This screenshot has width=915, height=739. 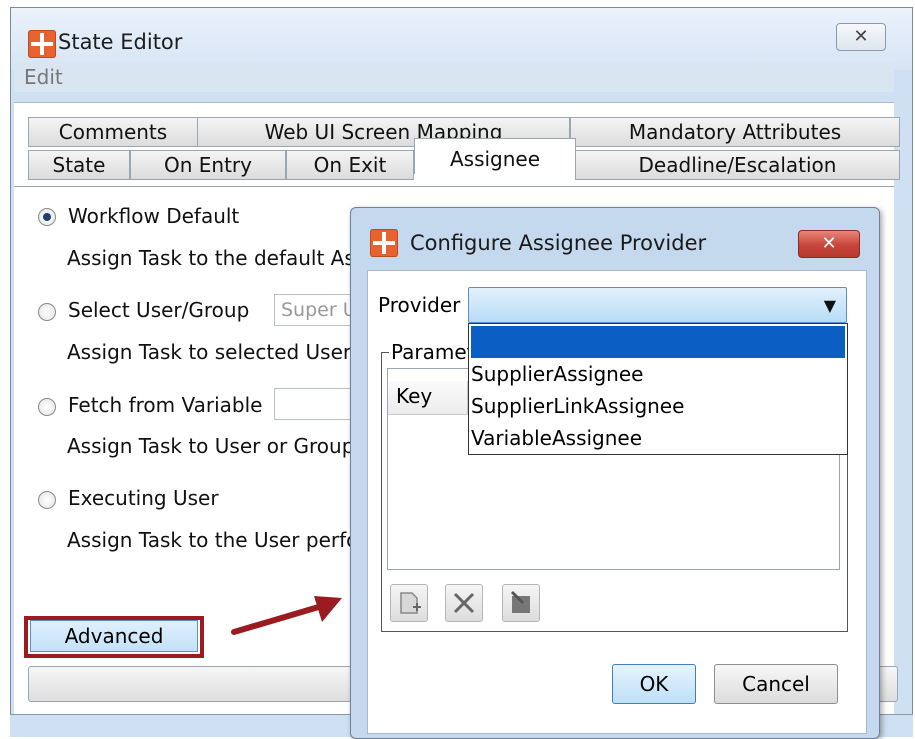 What do you see at coordinates (315, 310) in the screenshot?
I see `user-group-field: Super U` at bounding box center [315, 310].